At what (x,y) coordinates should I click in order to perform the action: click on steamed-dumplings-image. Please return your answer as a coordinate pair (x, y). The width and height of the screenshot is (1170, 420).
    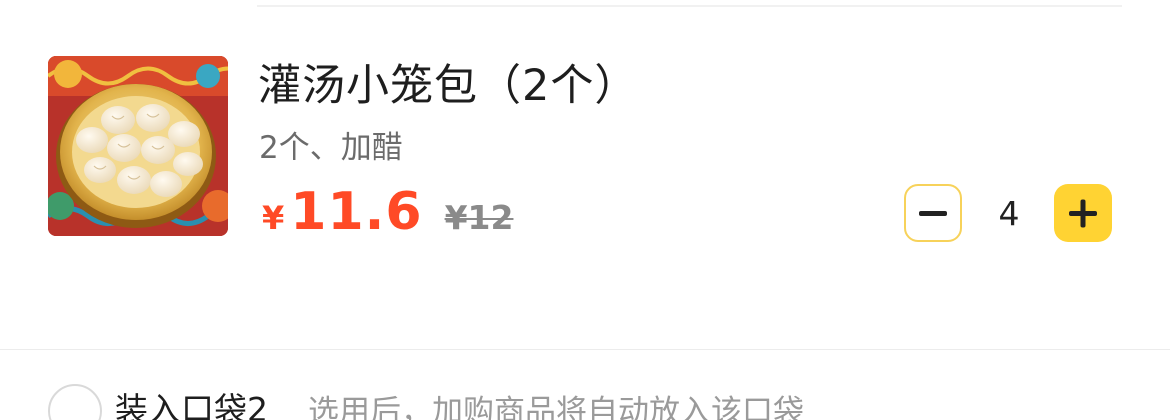
    Looking at the image, I should click on (138, 146).